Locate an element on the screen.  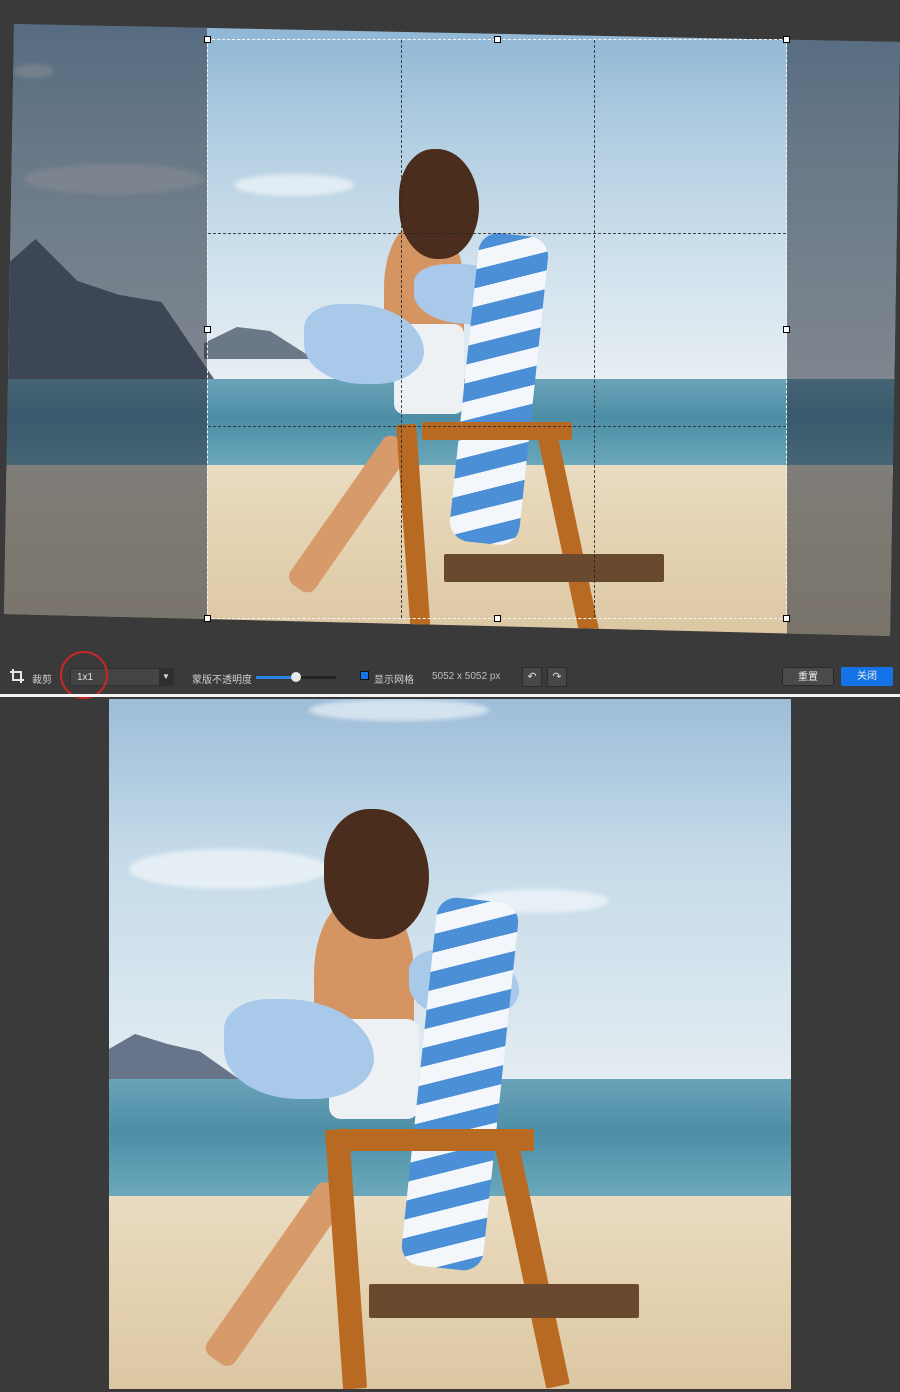
show-grid-checkbox is located at coordinates (364, 675).